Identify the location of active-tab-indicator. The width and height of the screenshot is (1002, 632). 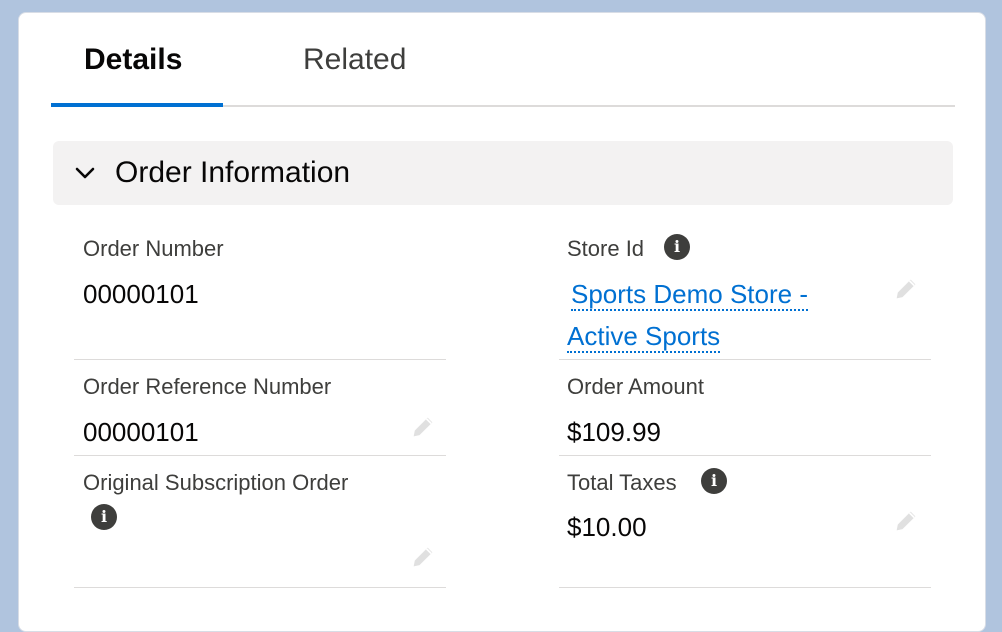
(137, 105).